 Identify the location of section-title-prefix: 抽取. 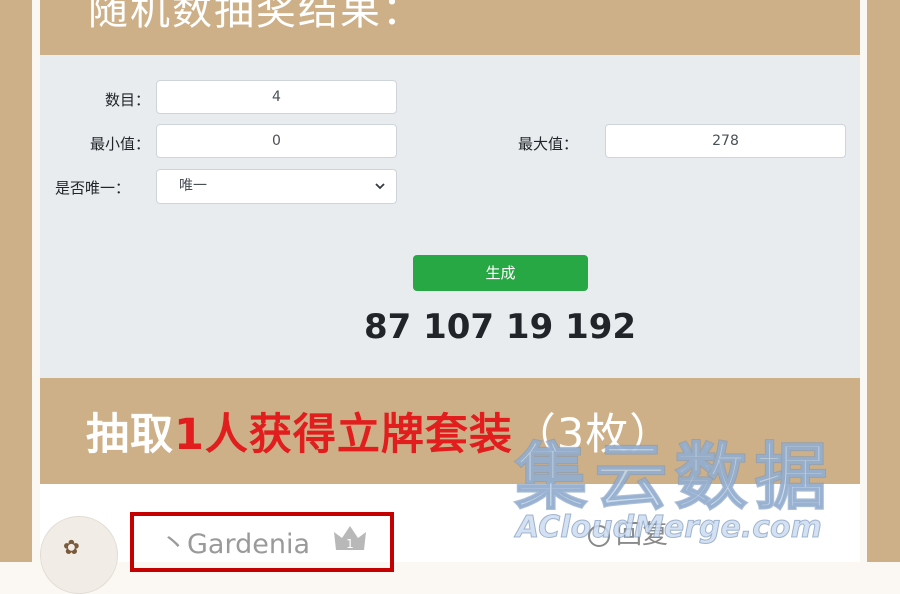
(130, 435).